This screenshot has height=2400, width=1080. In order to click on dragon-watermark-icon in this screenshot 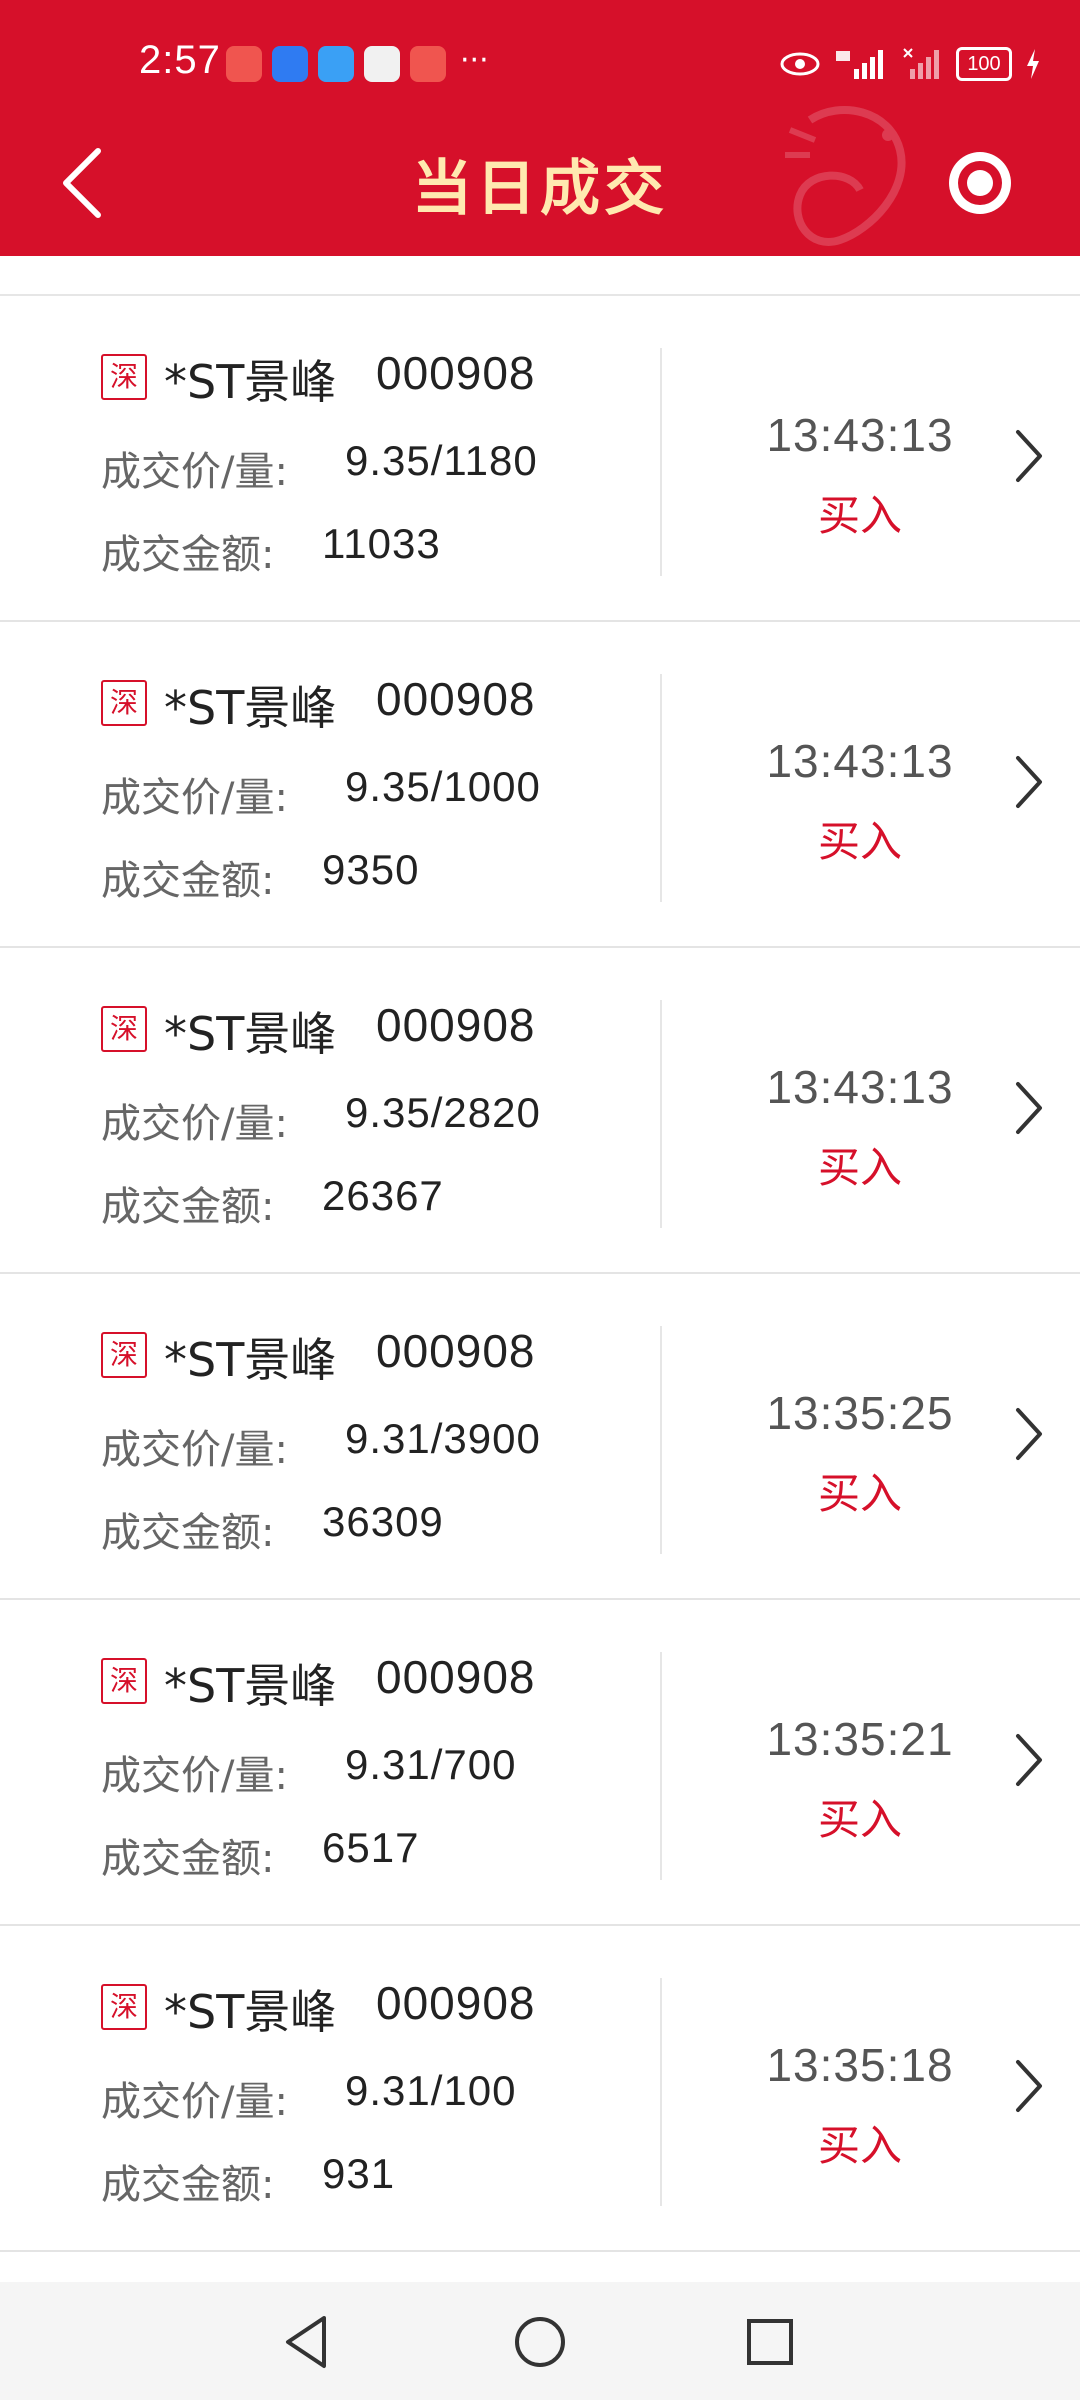, I will do `click(845, 176)`.